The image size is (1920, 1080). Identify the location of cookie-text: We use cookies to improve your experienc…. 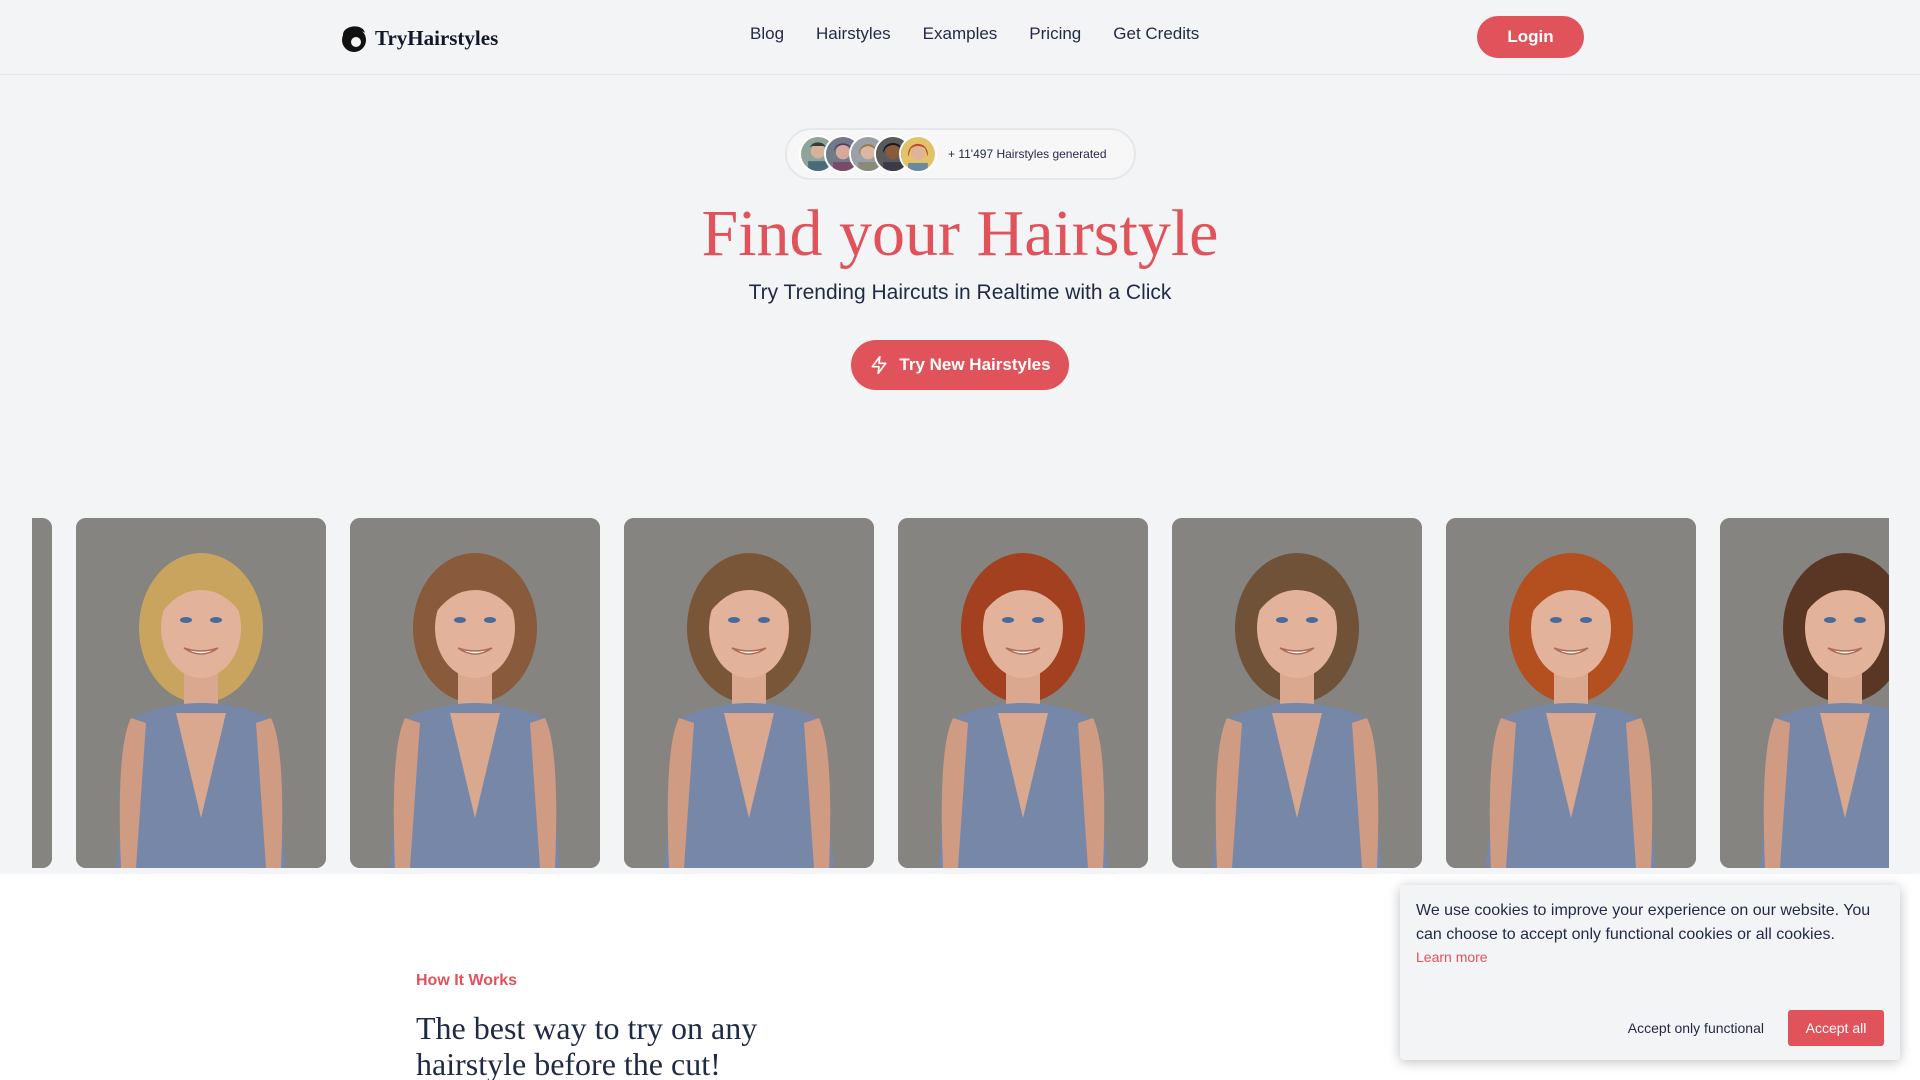
(1643, 922).